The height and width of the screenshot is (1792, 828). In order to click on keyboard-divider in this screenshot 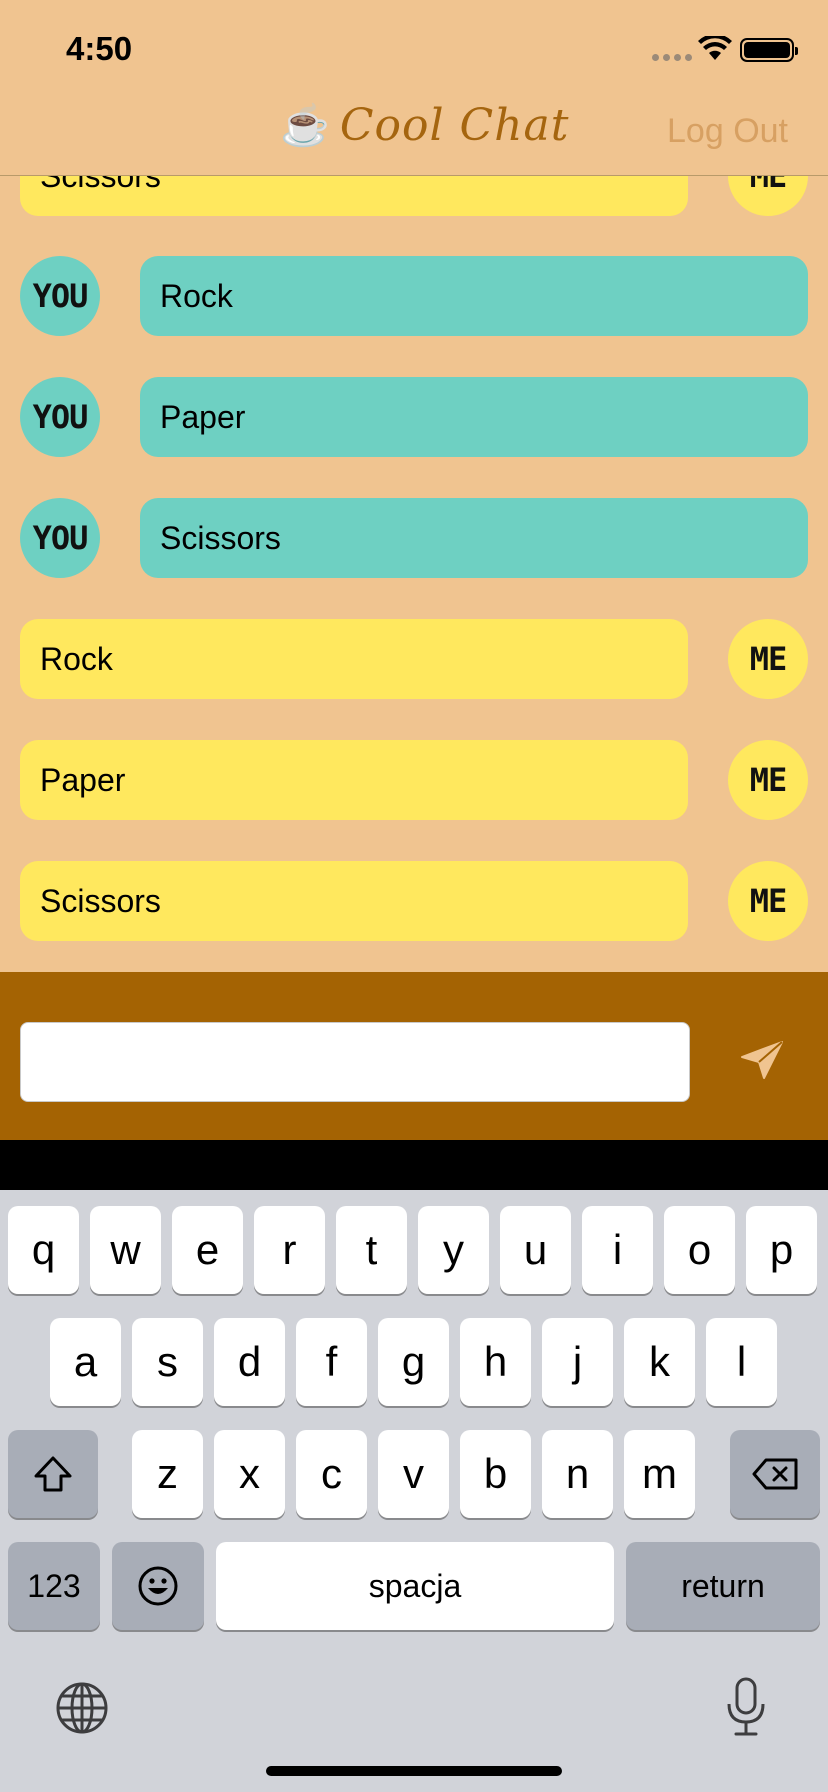, I will do `click(414, 1165)`.